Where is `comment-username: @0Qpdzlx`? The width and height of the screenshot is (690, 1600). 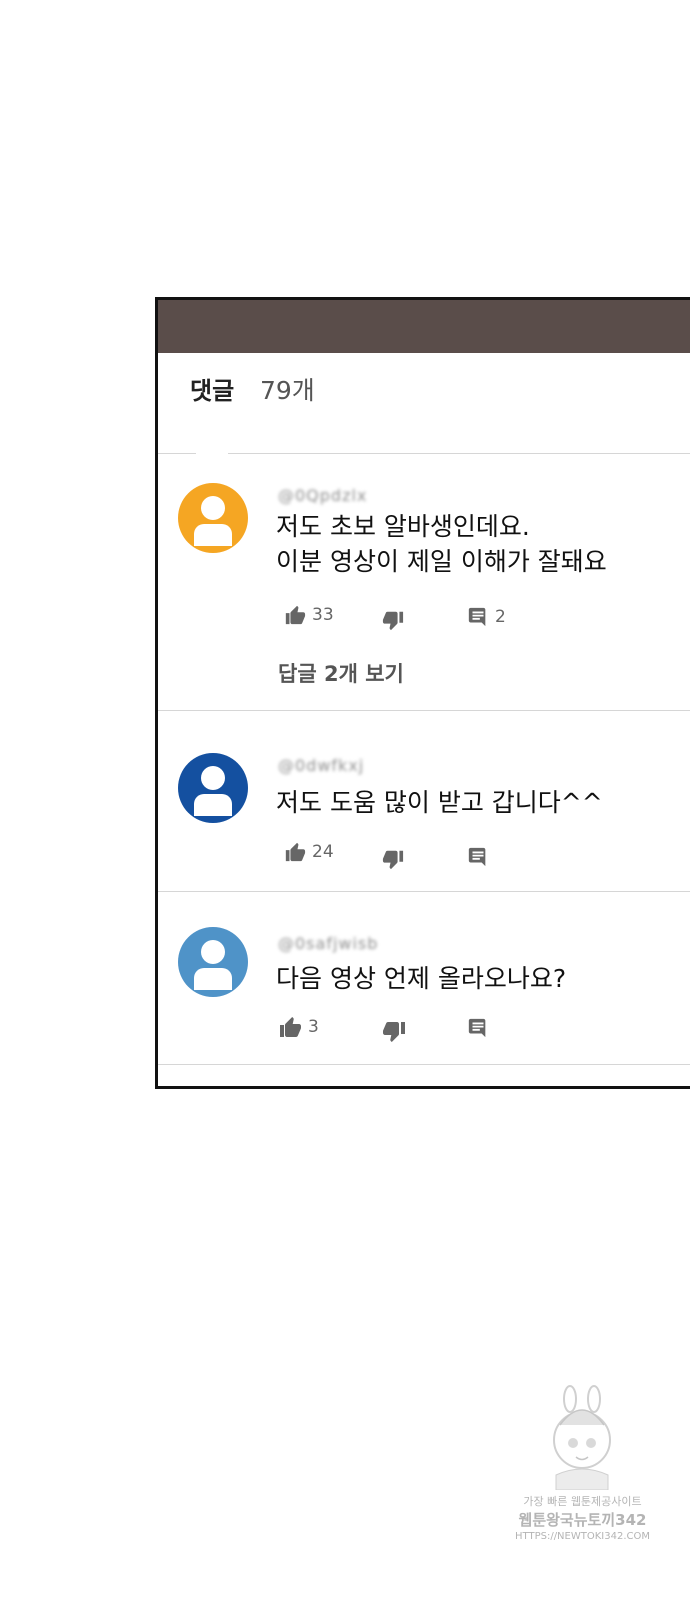 comment-username: @0Qpdzlx is located at coordinates (322, 495).